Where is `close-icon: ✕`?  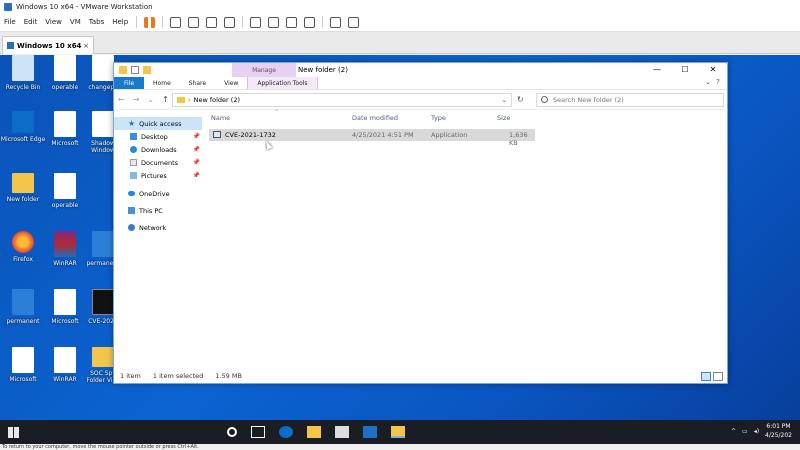
close-icon: ✕ is located at coordinates (713, 70).